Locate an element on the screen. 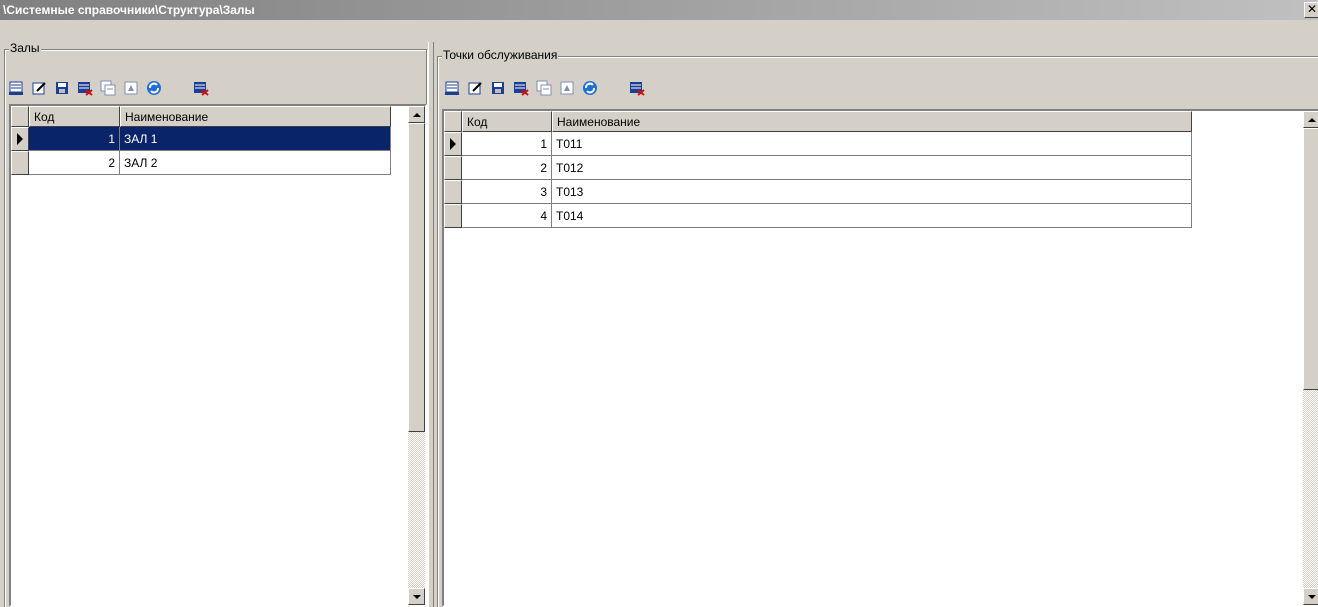  cell-name: Т014 is located at coordinates (872, 216).